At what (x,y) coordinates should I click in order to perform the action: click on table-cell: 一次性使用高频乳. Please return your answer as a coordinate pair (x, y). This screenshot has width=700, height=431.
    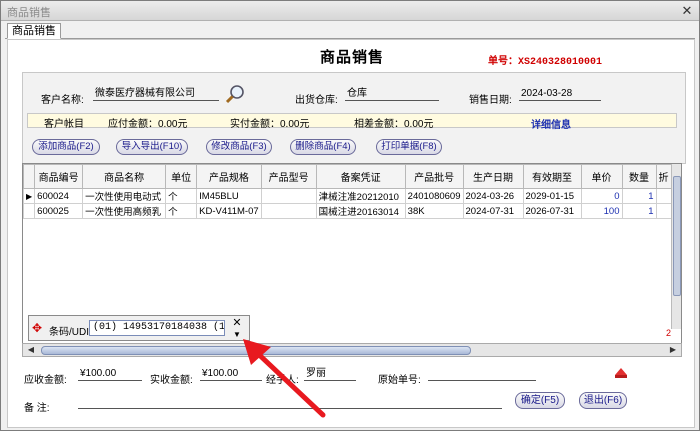
    Looking at the image, I should click on (124, 211).